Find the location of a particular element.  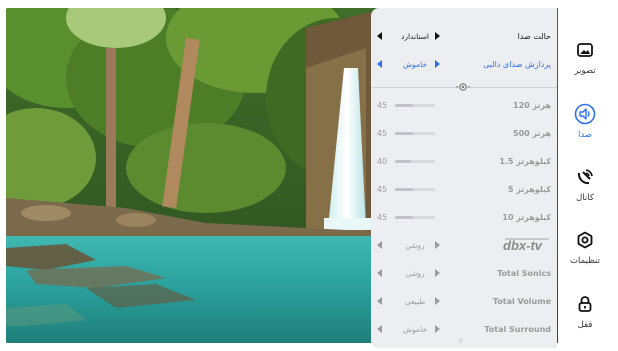

total-sonics-label: Total Sonics is located at coordinates (524, 273).